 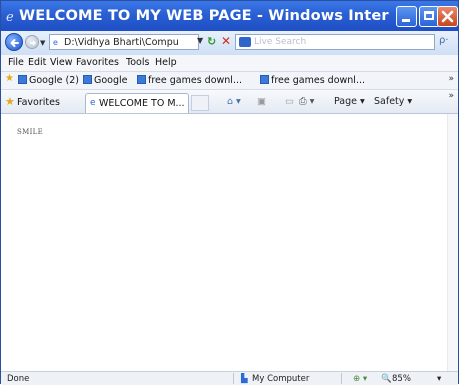 I want to click on search-icon: ρ·, so click(x=444, y=40).